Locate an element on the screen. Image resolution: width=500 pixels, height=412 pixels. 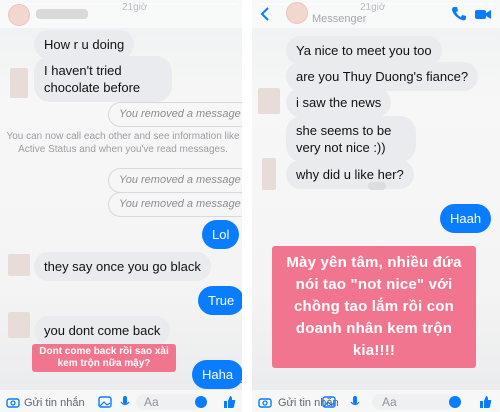
back-arrow-icon is located at coordinates (266, 14).